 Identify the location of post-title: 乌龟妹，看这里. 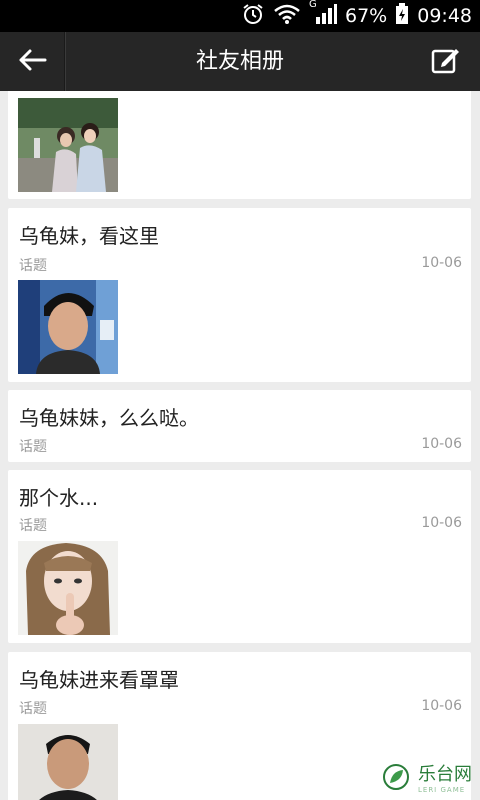
(89, 234).